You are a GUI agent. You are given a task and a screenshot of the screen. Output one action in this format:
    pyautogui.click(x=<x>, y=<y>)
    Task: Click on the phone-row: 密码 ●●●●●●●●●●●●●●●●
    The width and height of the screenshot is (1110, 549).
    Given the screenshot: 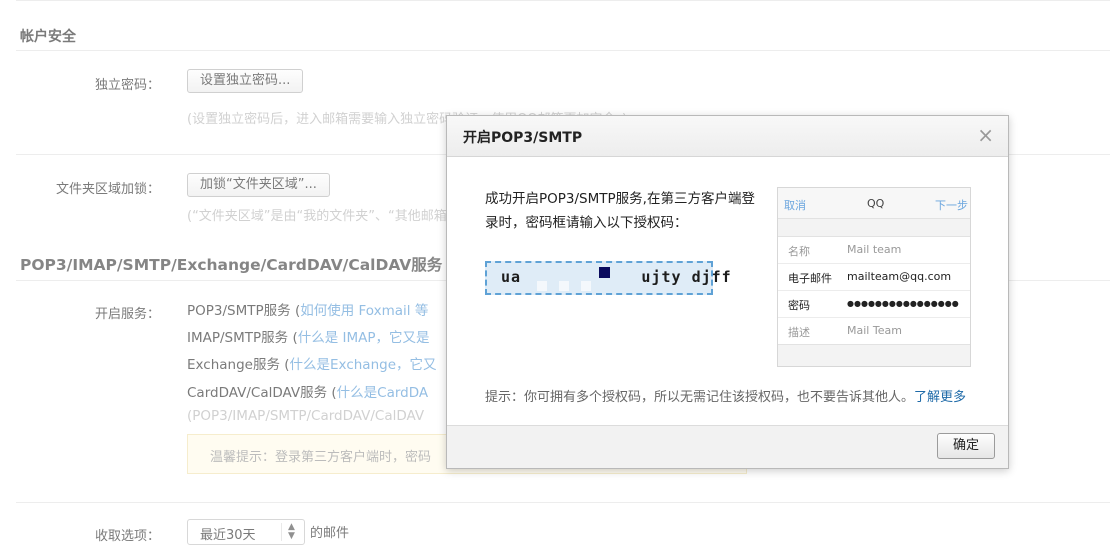 What is the action you would take?
    pyautogui.click(x=874, y=304)
    